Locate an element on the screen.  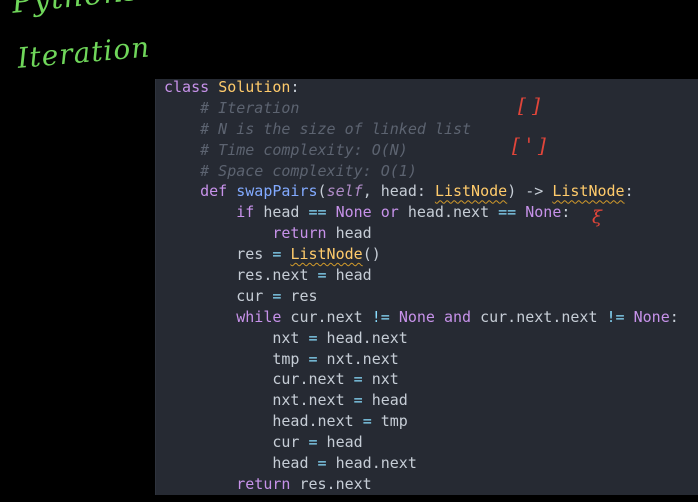
self-param: self is located at coordinates (344, 191).